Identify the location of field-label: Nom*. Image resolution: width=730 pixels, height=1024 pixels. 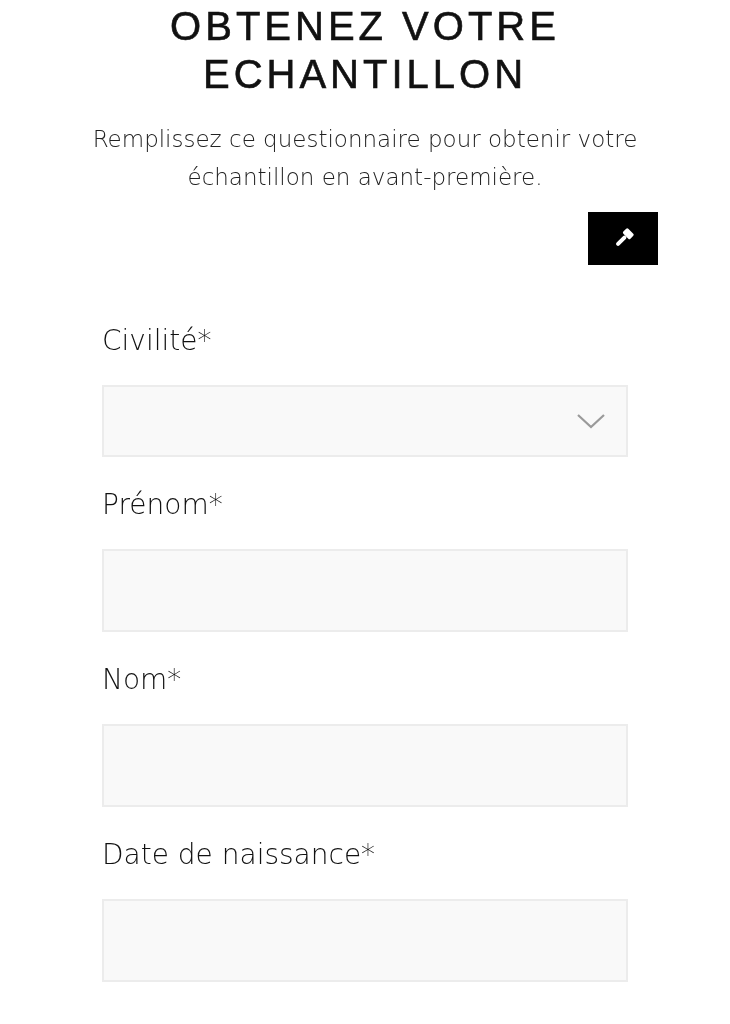
(142, 680).